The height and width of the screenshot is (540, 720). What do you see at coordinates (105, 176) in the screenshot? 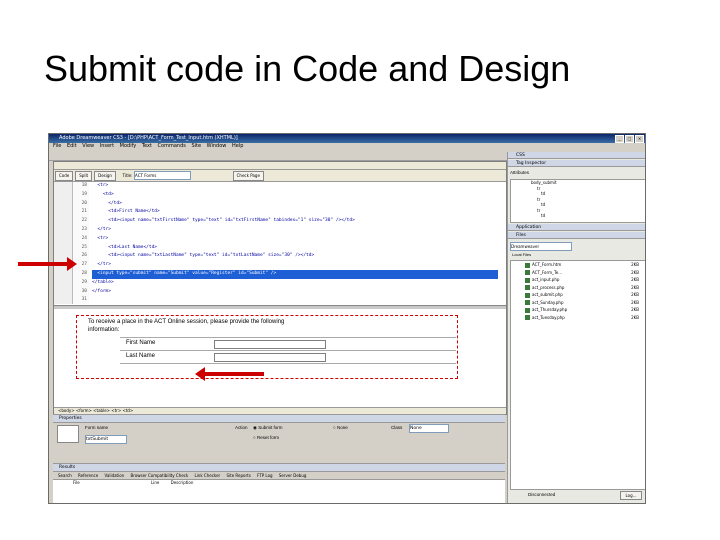
I see `design-view-button: Design` at bounding box center [105, 176].